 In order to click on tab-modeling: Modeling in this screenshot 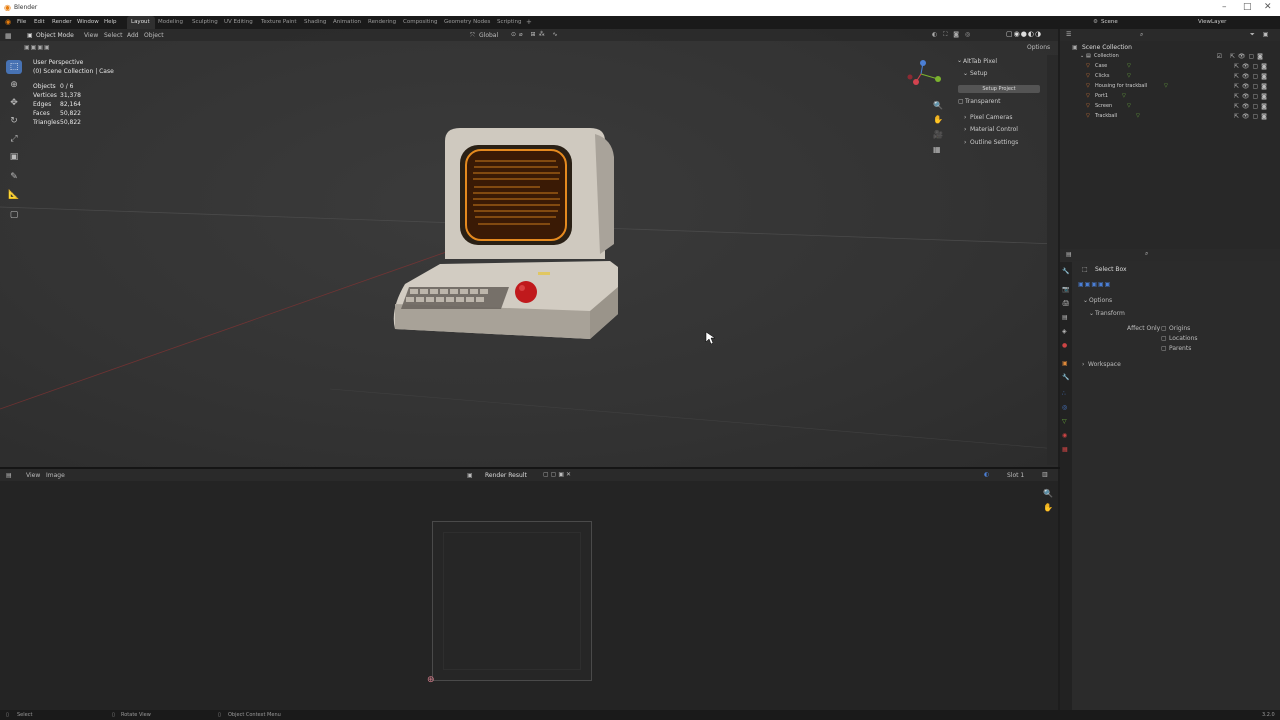, I will do `click(170, 22)`.